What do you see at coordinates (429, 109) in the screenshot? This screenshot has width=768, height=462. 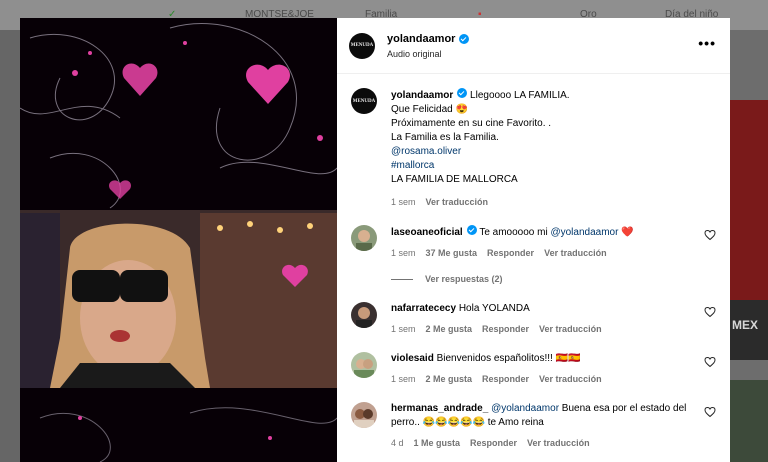 I see `caption-text: Que Felicidad 😍` at bounding box center [429, 109].